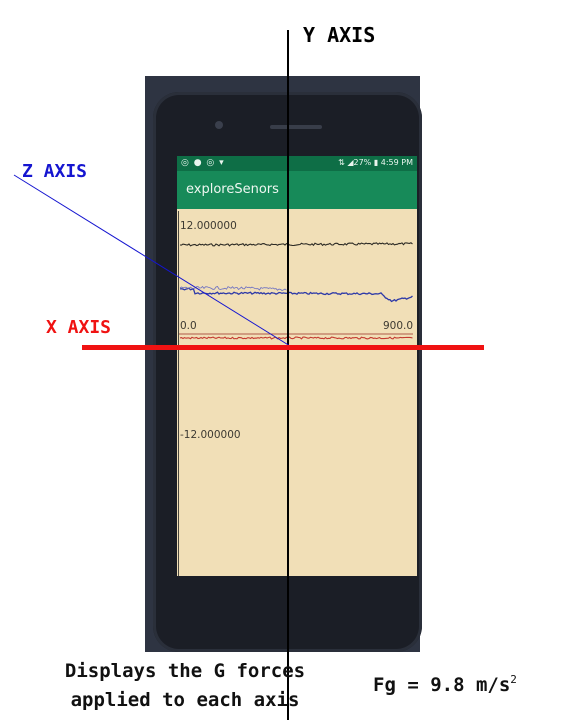 The image size is (576, 720). Describe the element at coordinates (185, 700) in the screenshot. I see `caption-line-2: applied to each axis` at that location.